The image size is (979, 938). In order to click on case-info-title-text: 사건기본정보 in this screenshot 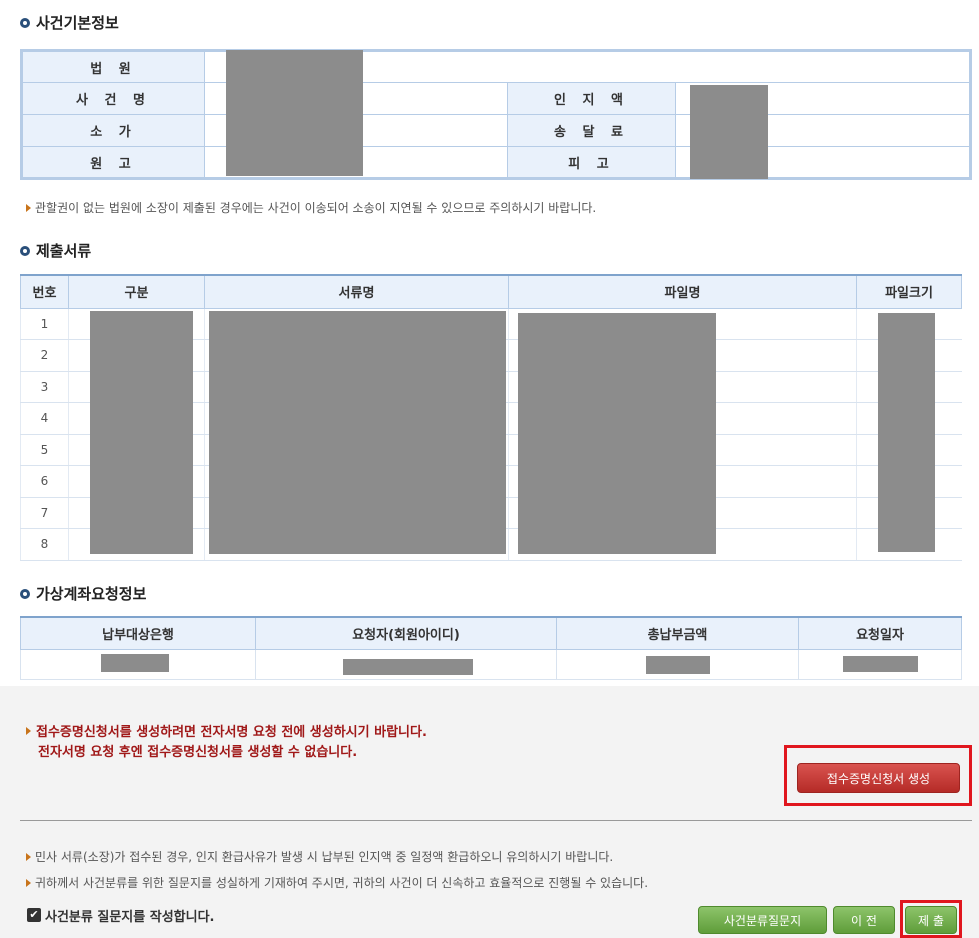, I will do `click(77, 23)`.